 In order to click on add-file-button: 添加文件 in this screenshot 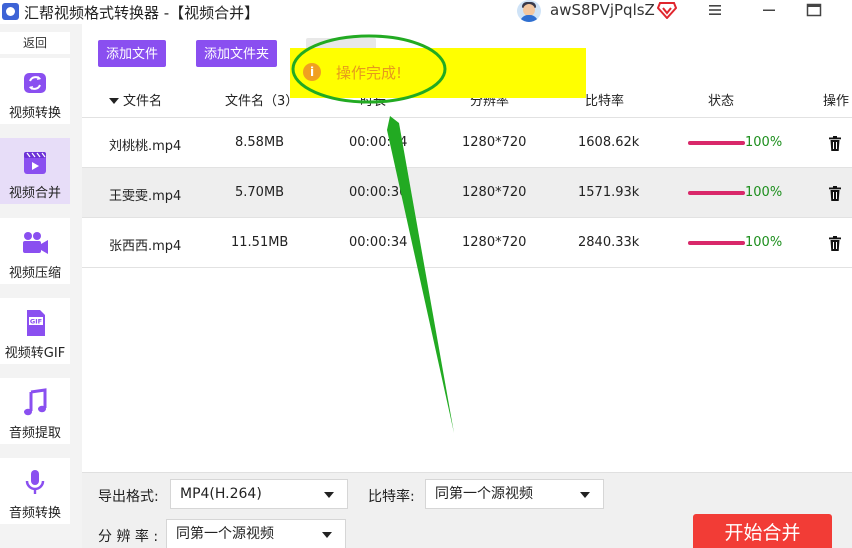, I will do `click(132, 53)`.